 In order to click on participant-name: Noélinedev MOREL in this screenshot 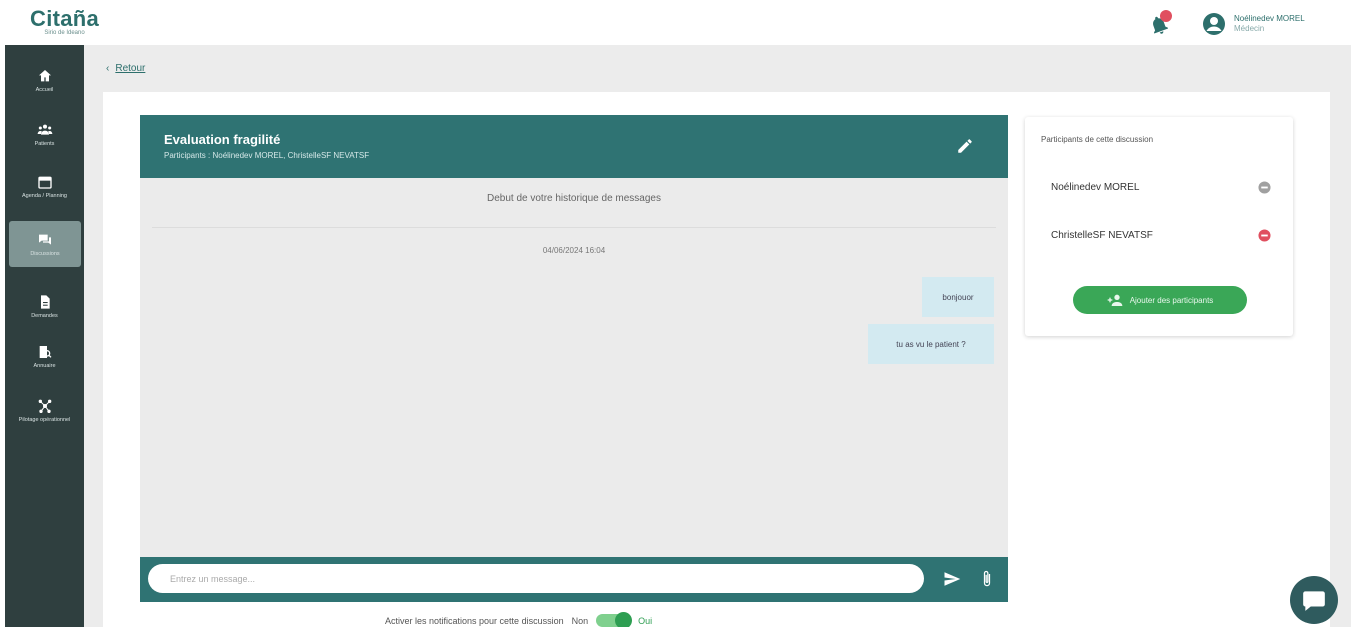, I will do `click(1095, 187)`.